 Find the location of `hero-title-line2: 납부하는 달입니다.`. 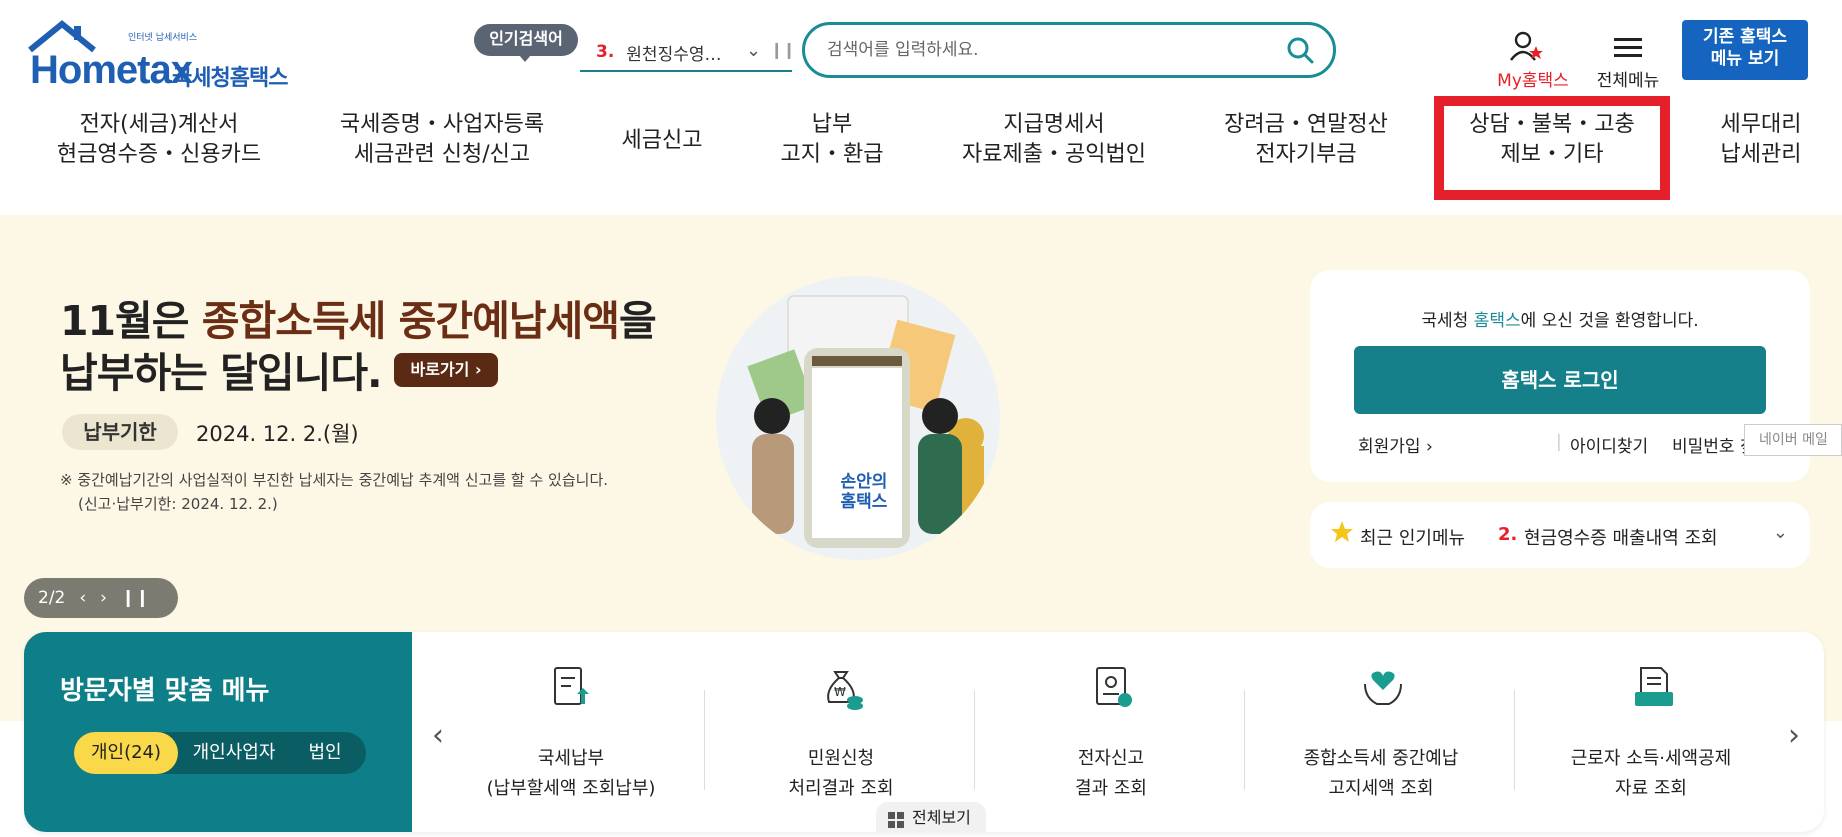

hero-title-line2: 납부하는 달입니다. is located at coordinates (221, 373).